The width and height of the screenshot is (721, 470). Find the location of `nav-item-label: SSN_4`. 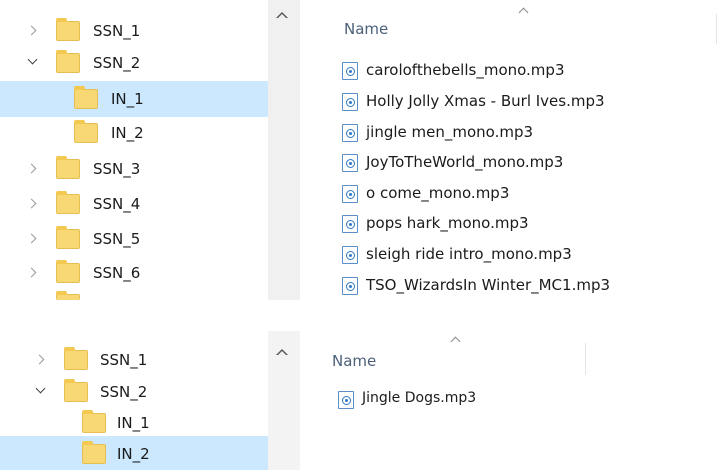

nav-item-label: SSN_4 is located at coordinates (117, 204).